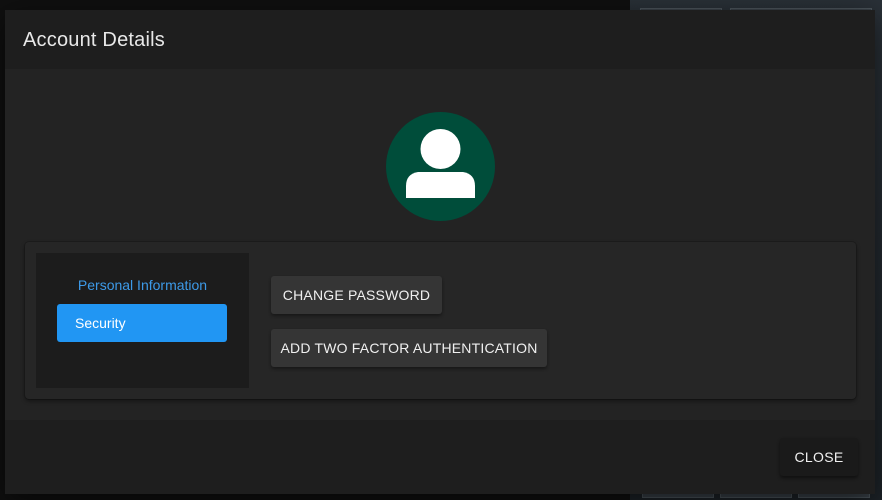 The width and height of the screenshot is (882, 500). What do you see at coordinates (440, 39) in the screenshot?
I see `dialog-header: Account Details` at bounding box center [440, 39].